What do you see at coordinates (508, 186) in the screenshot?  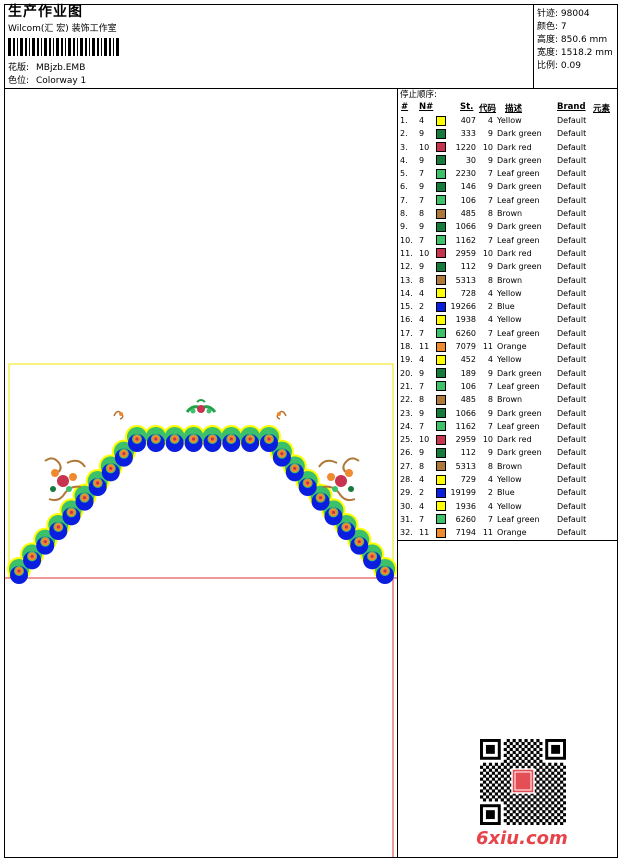 I see `table-row: 6. 9 146 9 Dark green Default` at bounding box center [508, 186].